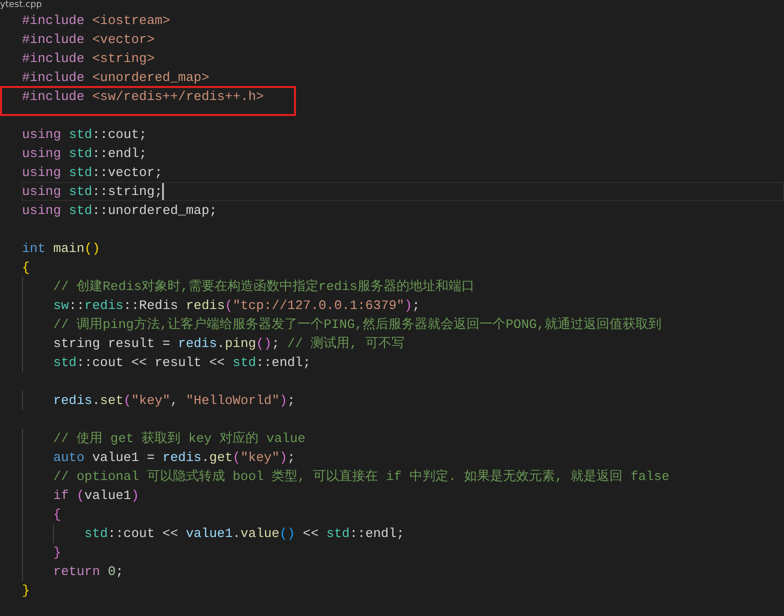  I want to click on code-line: using std::cout;, so click(84, 135).